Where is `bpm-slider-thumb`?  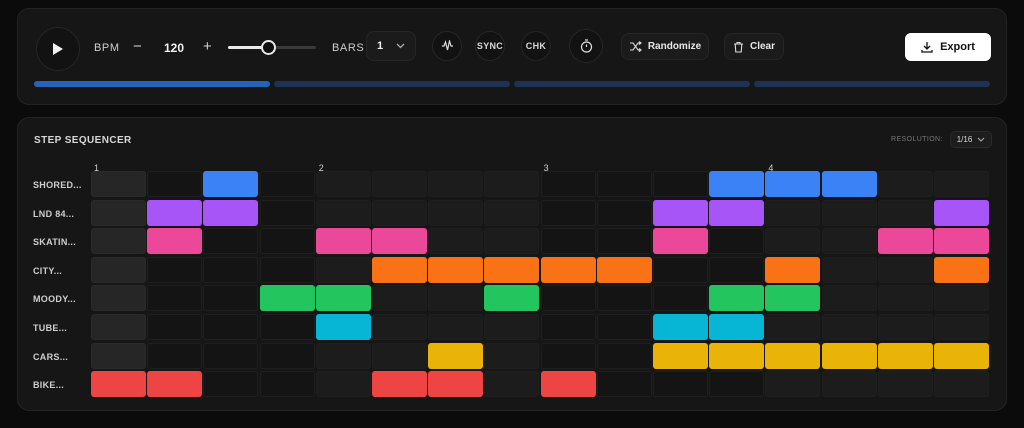
bpm-slider-thumb is located at coordinates (268, 47).